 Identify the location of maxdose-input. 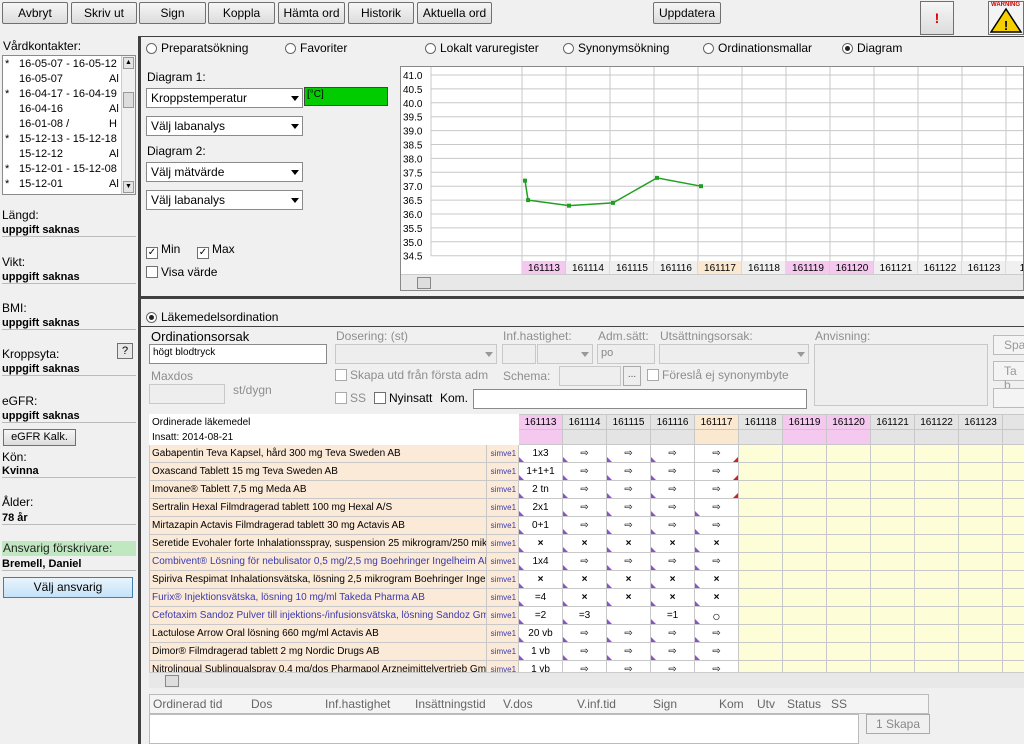
(187, 394).